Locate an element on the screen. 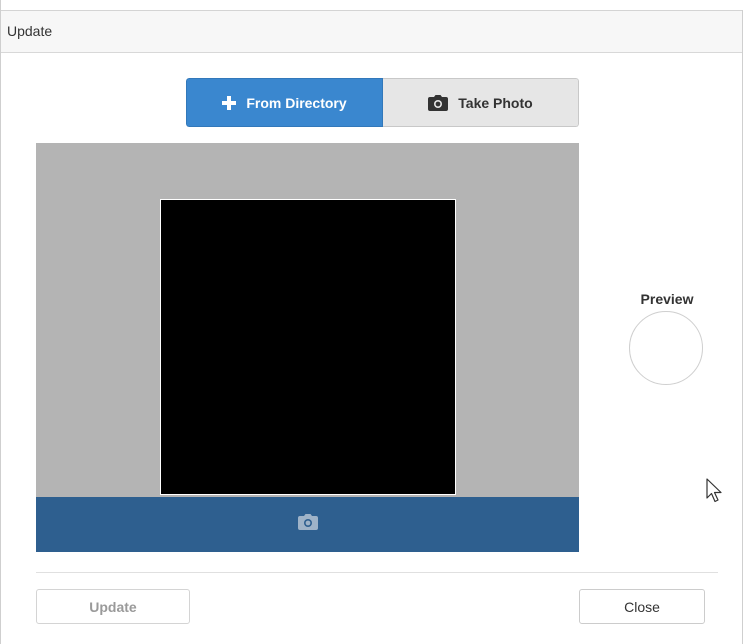  take-photo-button: Take Photo is located at coordinates (481, 102).